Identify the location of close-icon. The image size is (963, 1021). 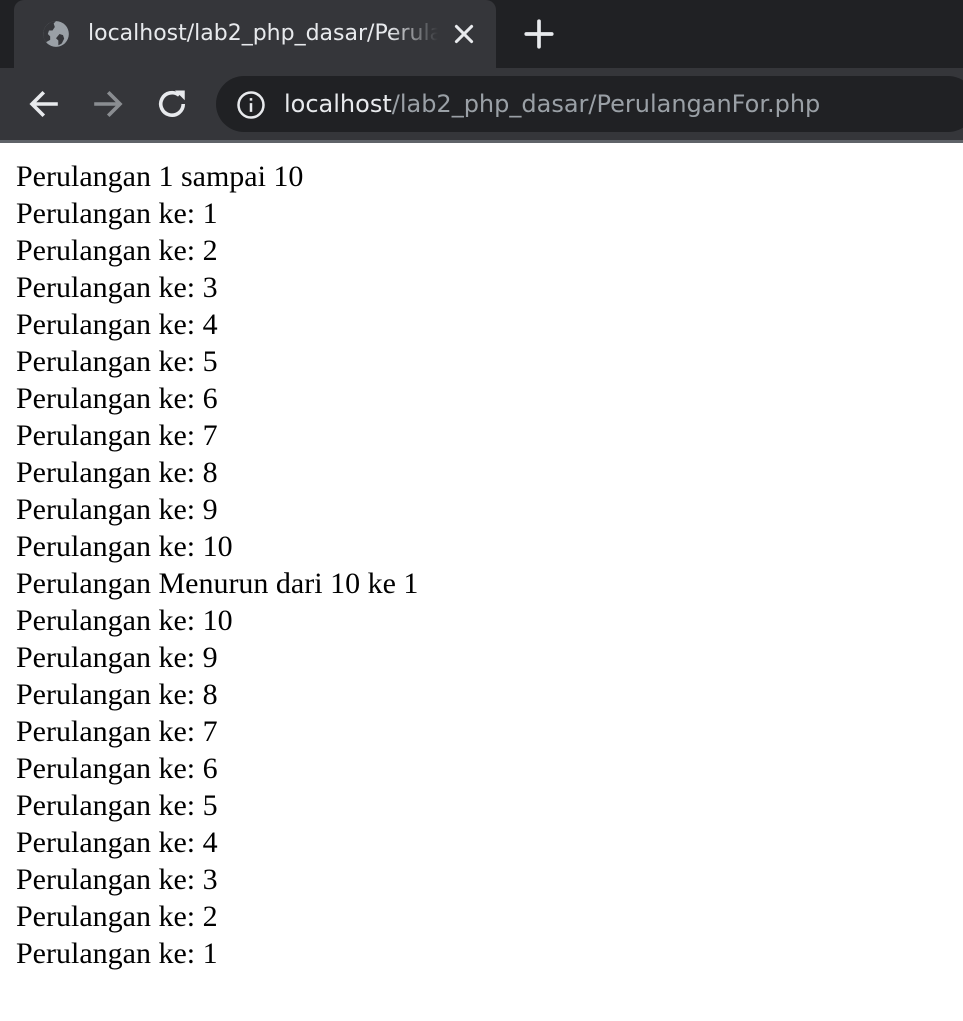
(464, 34).